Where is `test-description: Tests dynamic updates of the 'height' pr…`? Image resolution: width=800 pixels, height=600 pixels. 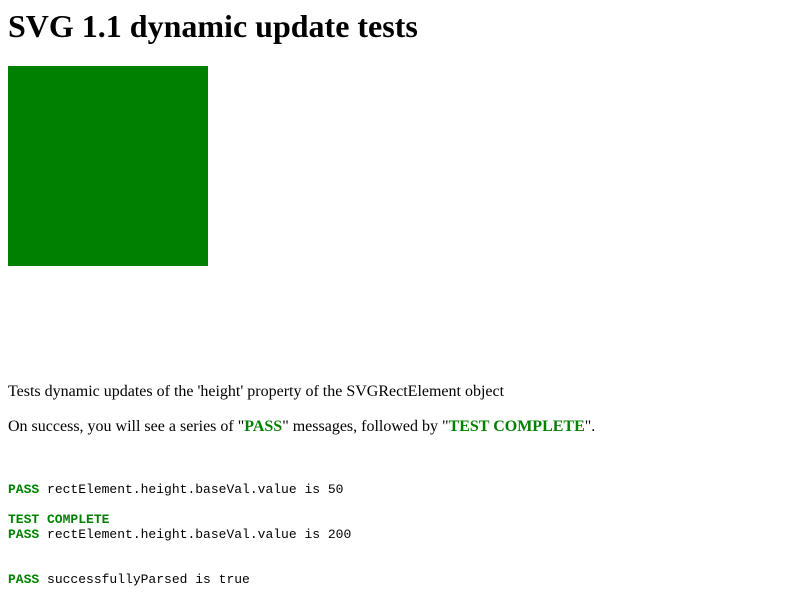
test-description: Tests dynamic updates of the 'height' pr… is located at coordinates (256, 391).